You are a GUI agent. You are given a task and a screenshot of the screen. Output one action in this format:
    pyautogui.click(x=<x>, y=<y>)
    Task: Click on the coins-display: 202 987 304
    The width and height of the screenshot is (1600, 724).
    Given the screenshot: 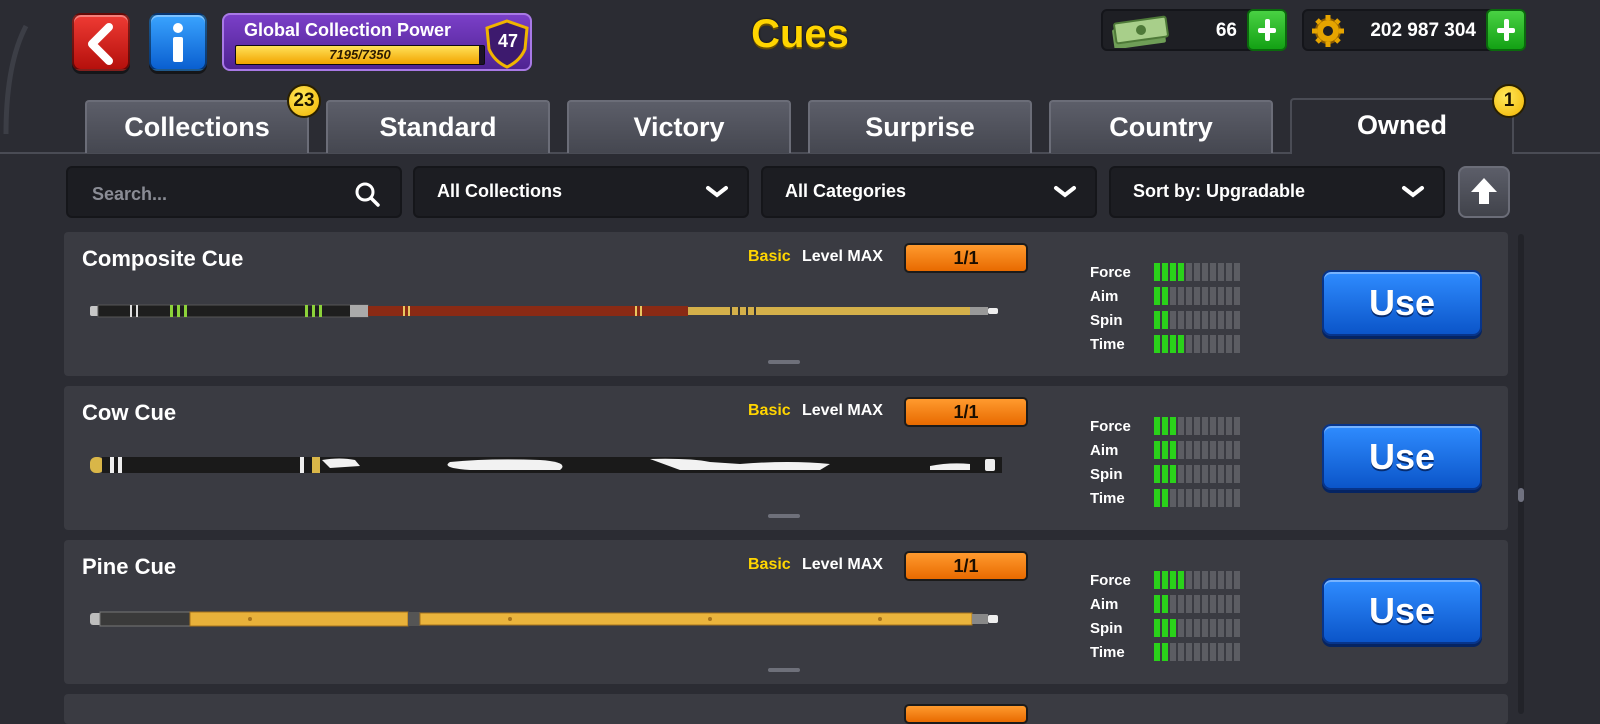 What is the action you would take?
    pyautogui.click(x=1414, y=30)
    